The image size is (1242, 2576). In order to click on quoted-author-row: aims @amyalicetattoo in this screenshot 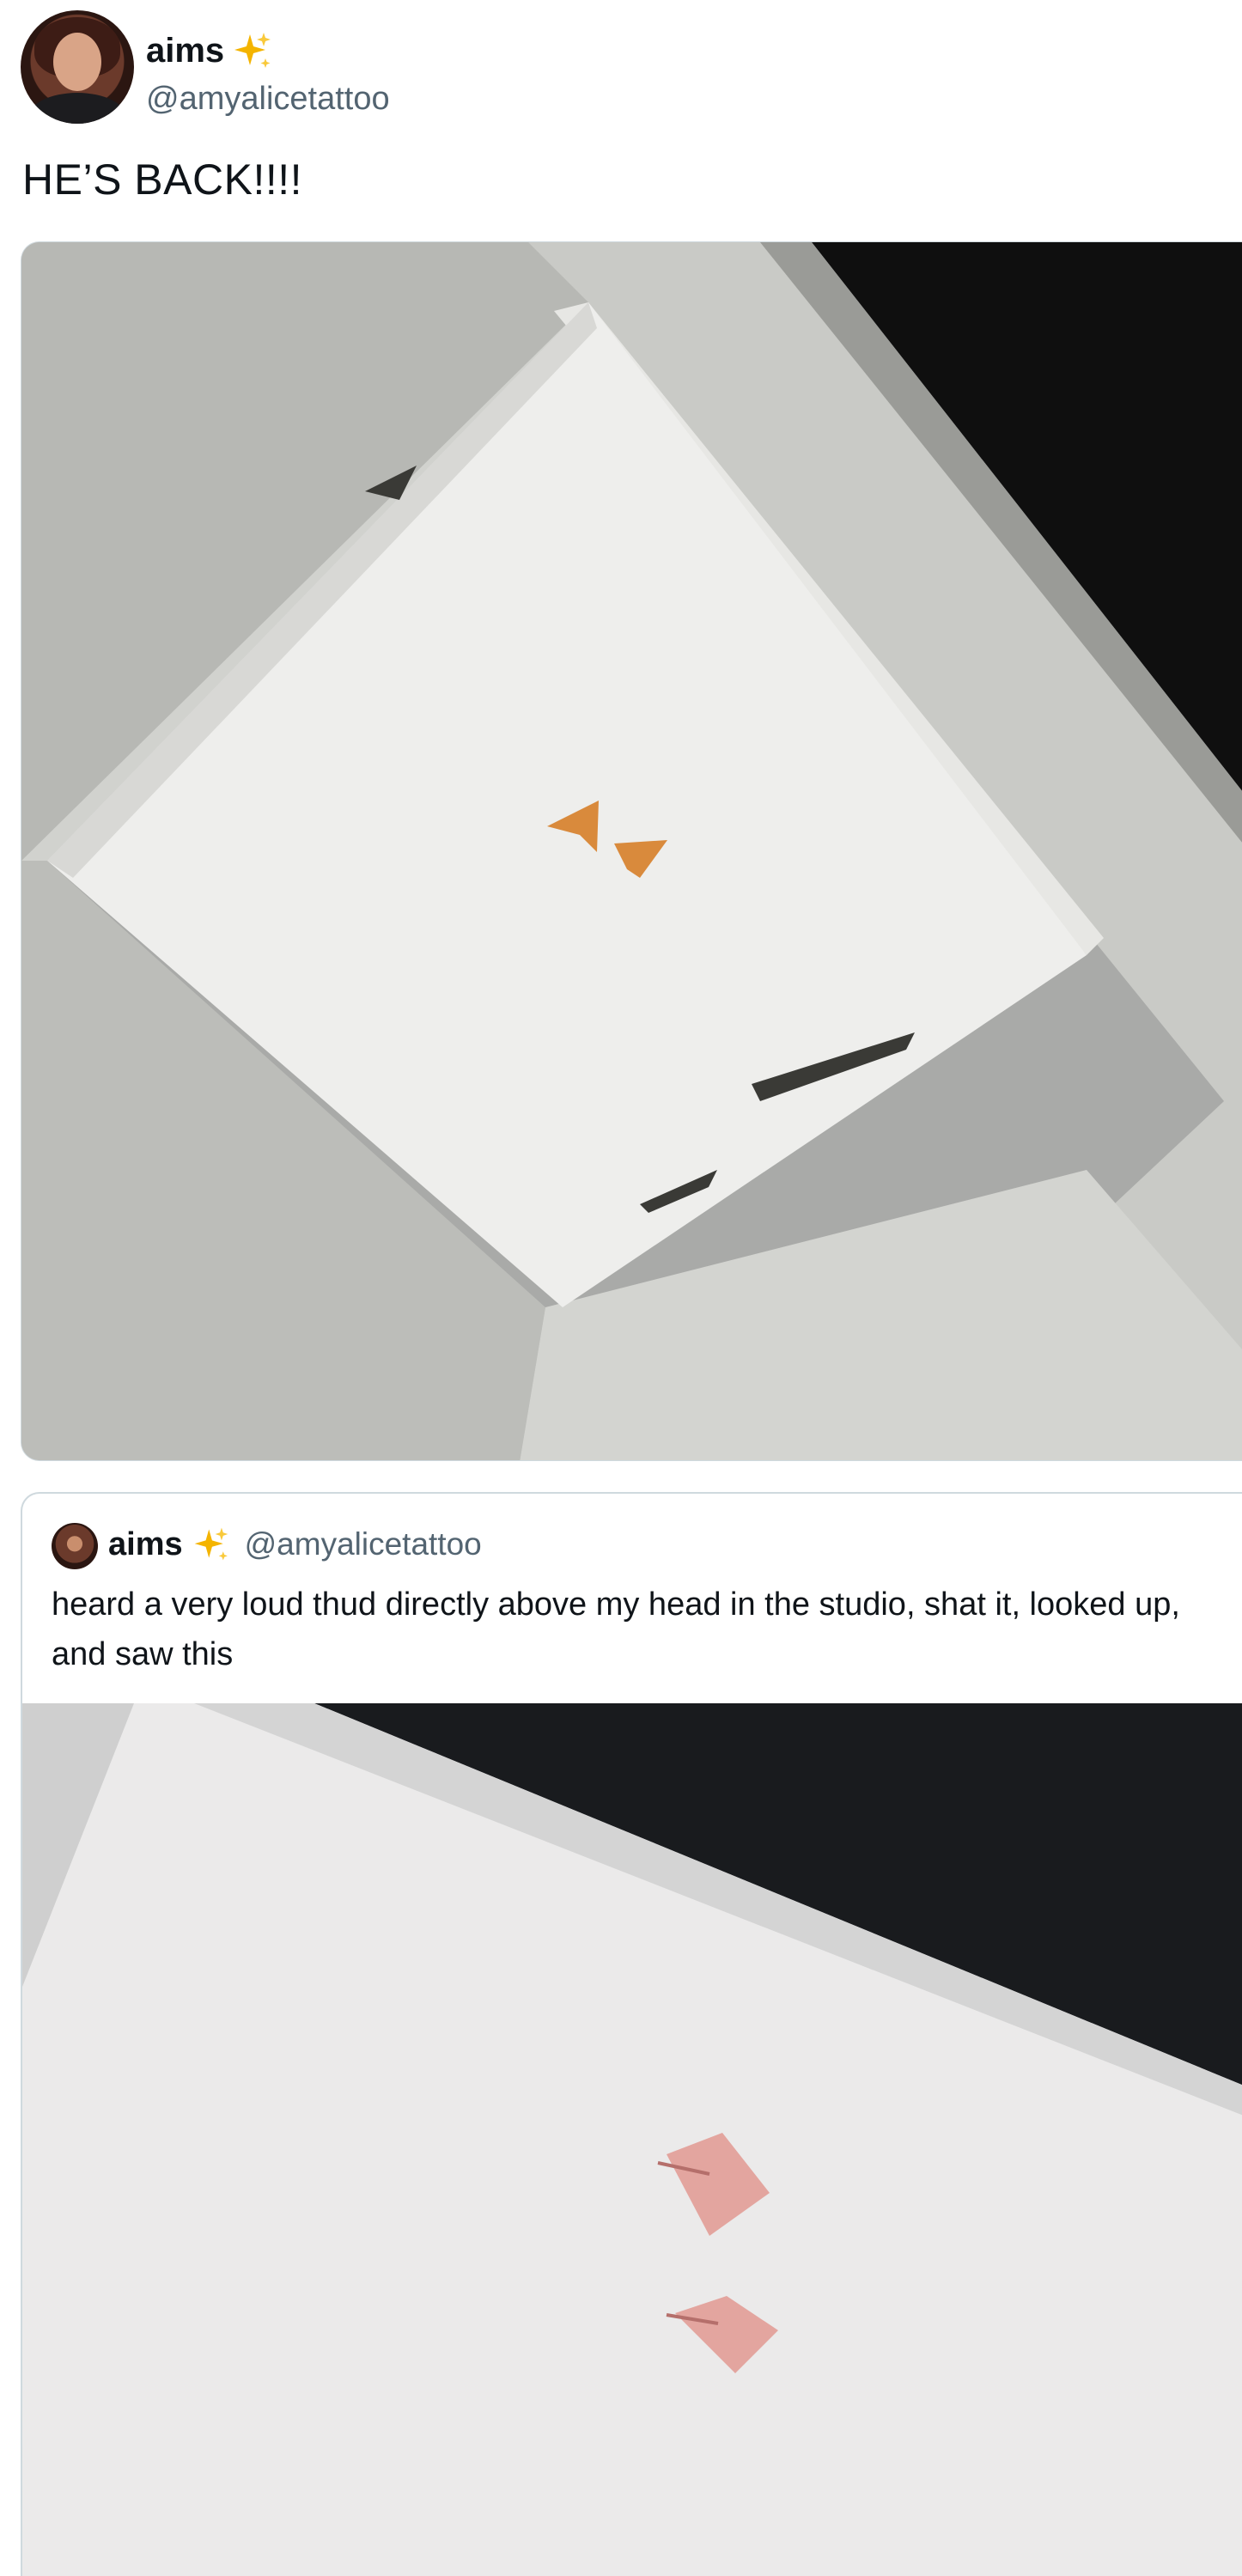, I will do `click(295, 1544)`.